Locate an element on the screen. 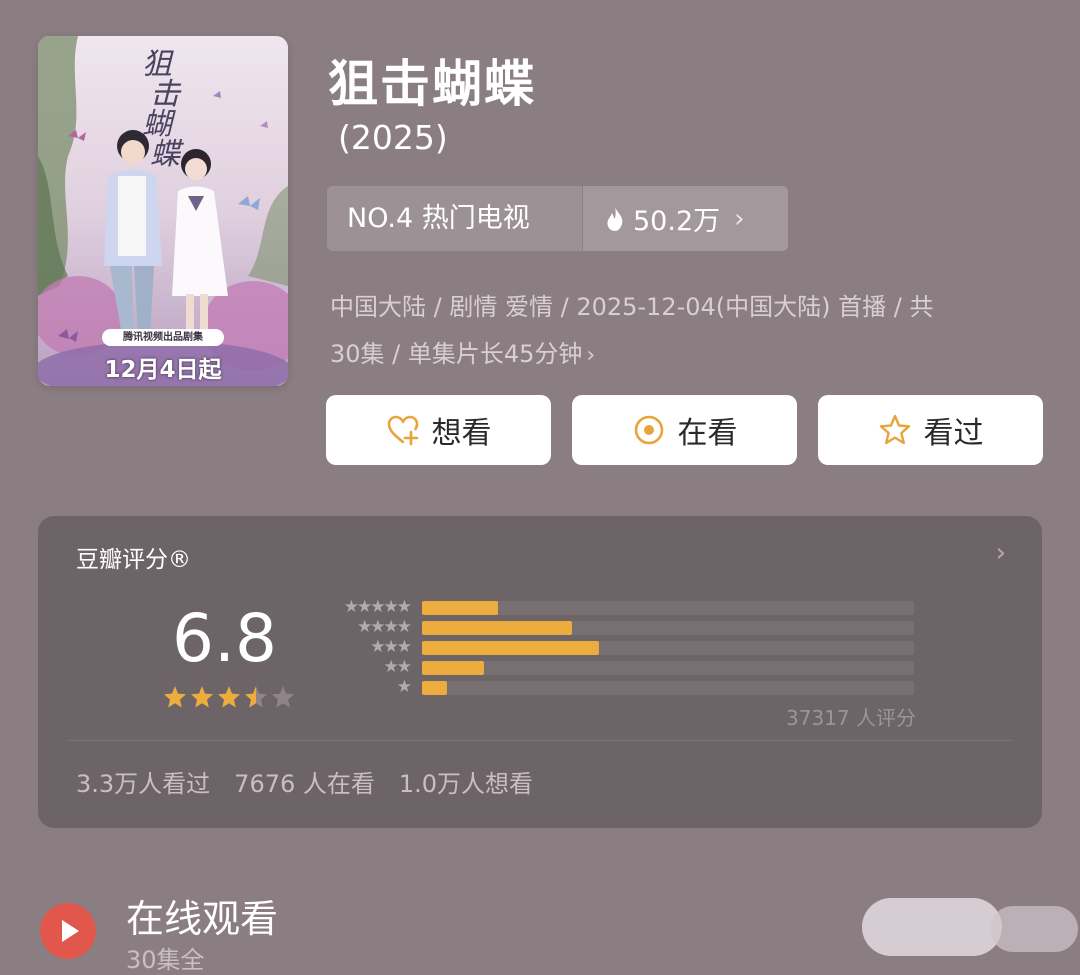 The width and height of the screenshot is (1080, 975). distribution-stars-label: ★★★ is located at coordinates (391, 647).